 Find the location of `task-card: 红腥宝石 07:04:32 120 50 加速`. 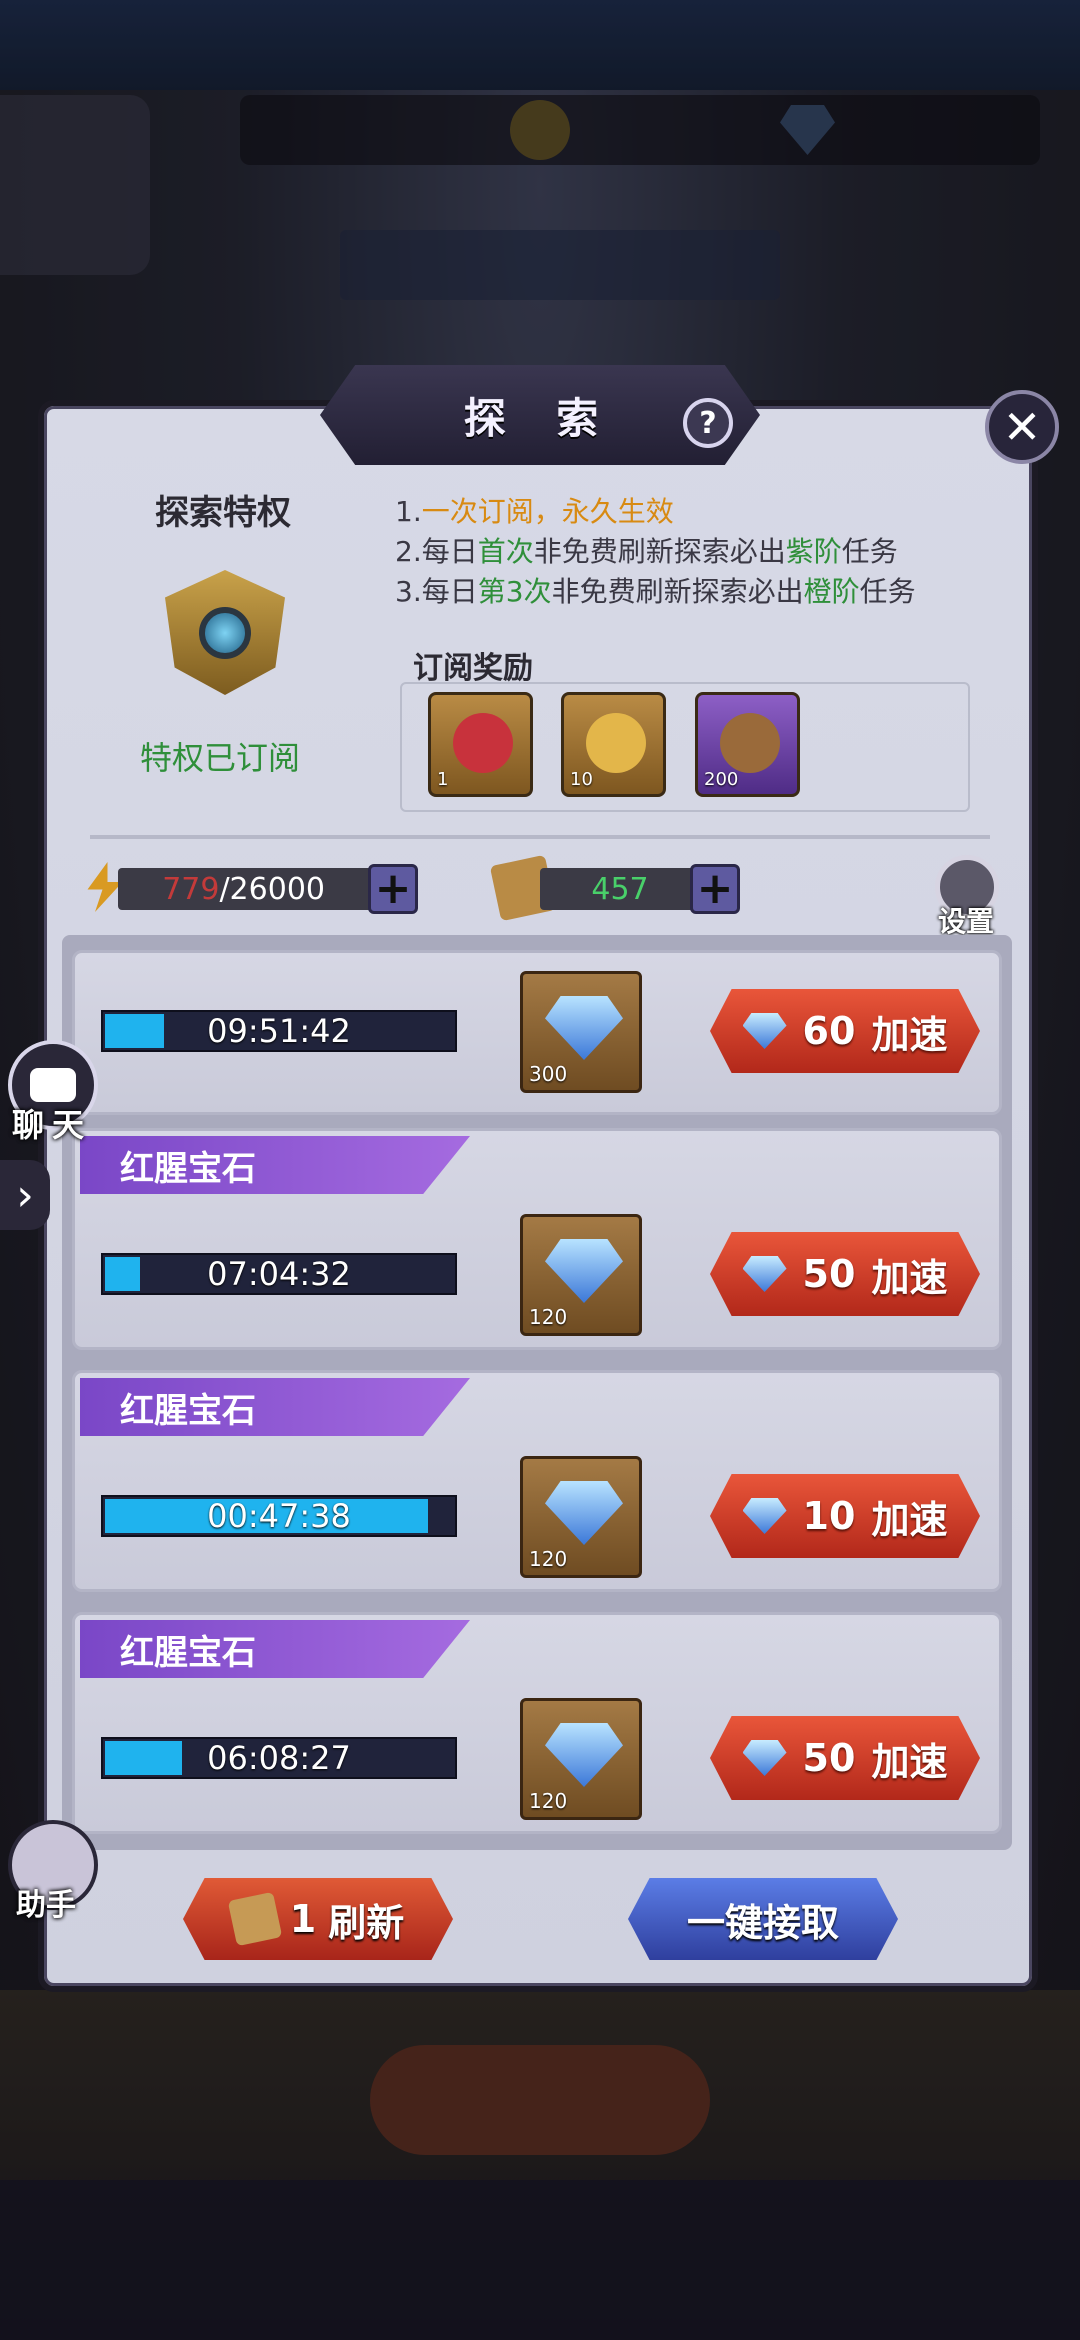

task-card: 红腥宝石 07:04:32 120 50 加速 is located at coordinates (537, 1239).